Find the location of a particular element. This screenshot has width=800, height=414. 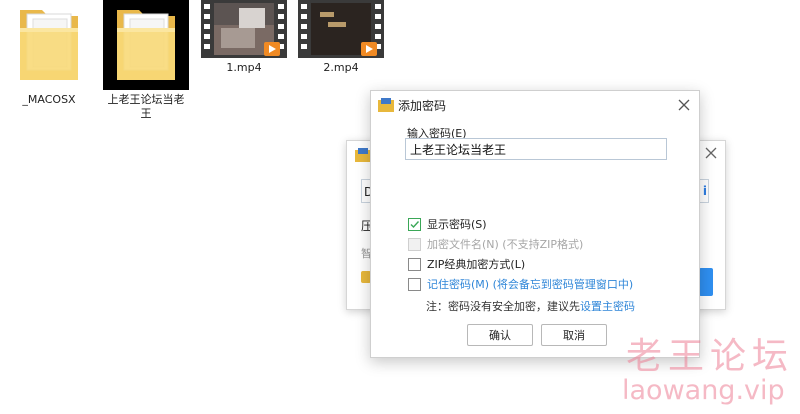

file-name: 2.mp4 is located at coordinates (341, 67).